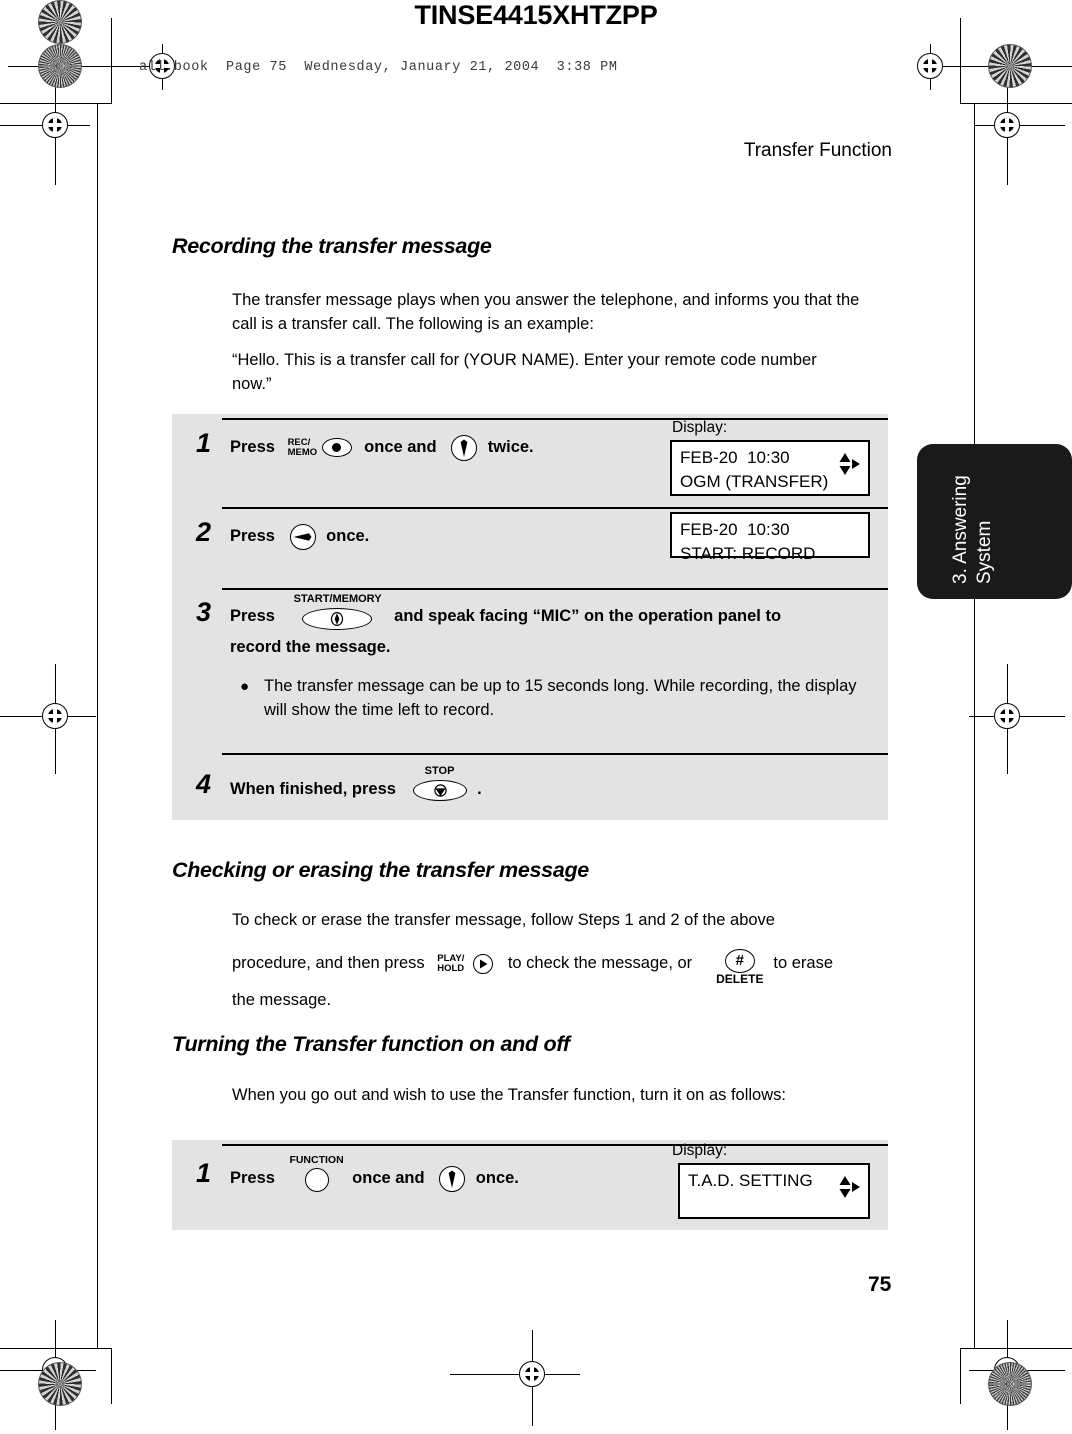  I want to click on document-code: TINSE4415XHTZPP, so click(536, 15).